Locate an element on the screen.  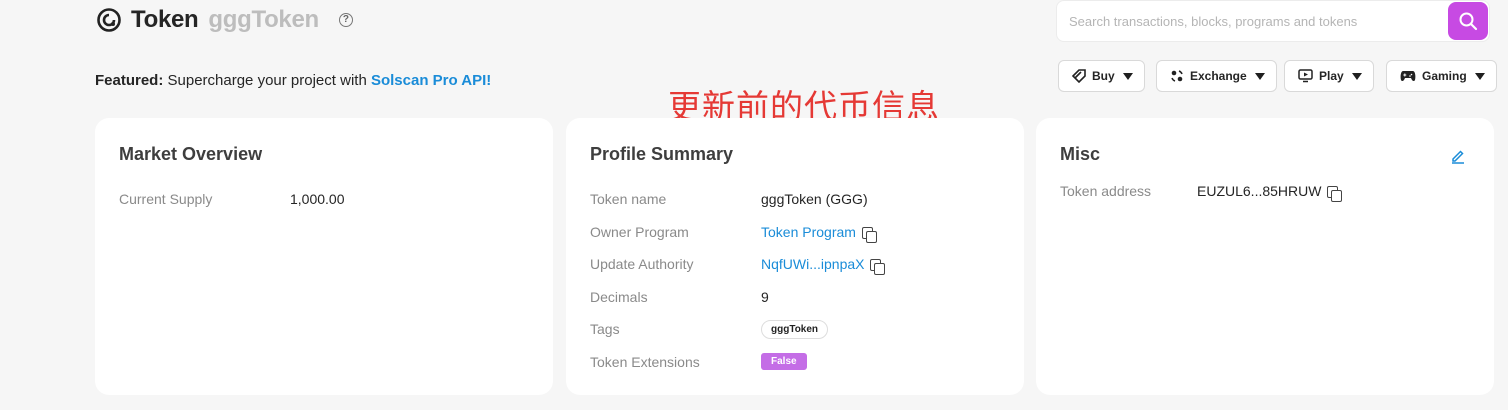
decimals-label: Decimals is located at coordinates (619, 296).